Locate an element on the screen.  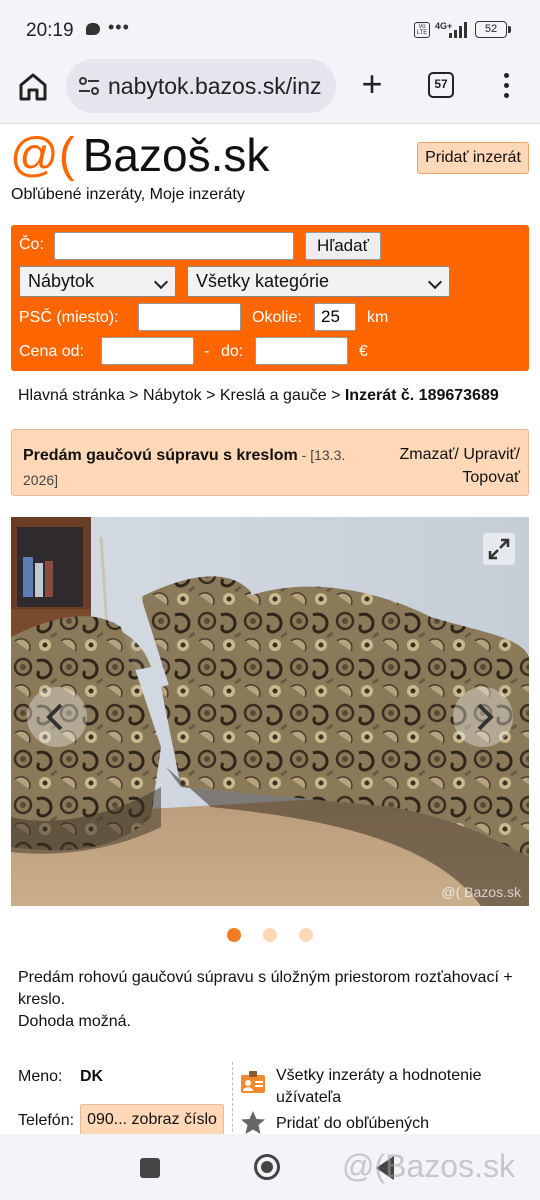
message-icon is located at coordinates (93, 29).